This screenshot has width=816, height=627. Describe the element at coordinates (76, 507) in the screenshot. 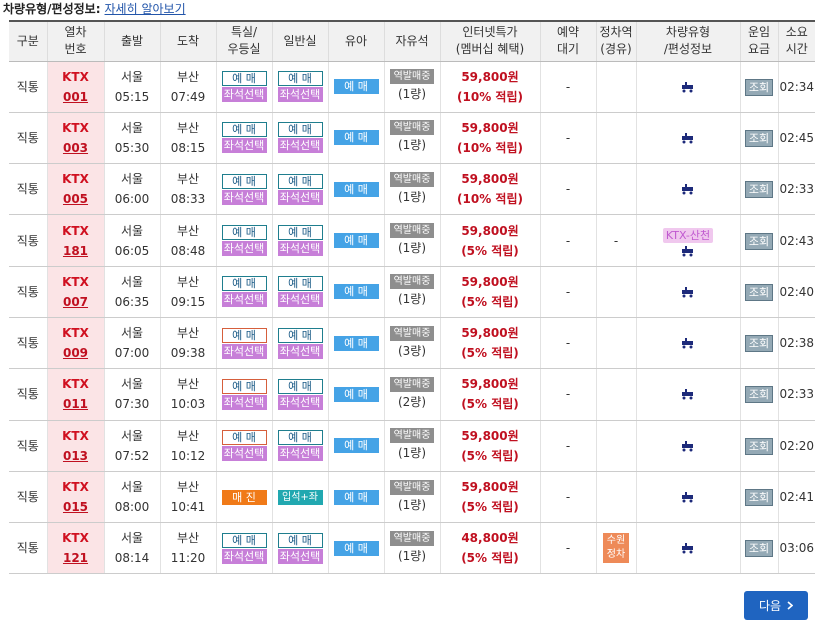

I see `train-number-link: 015` at that location.